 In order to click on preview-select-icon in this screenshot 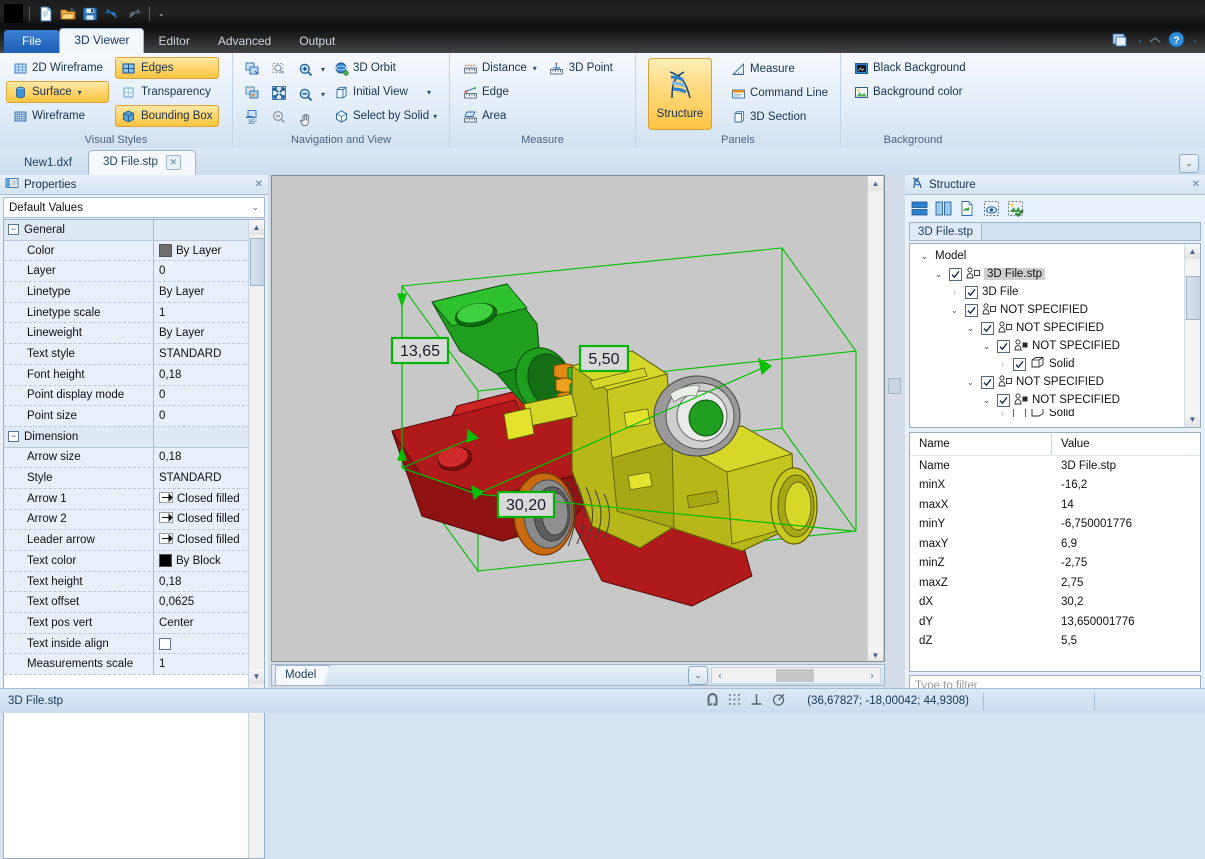, I will do `click(991, 208)`.